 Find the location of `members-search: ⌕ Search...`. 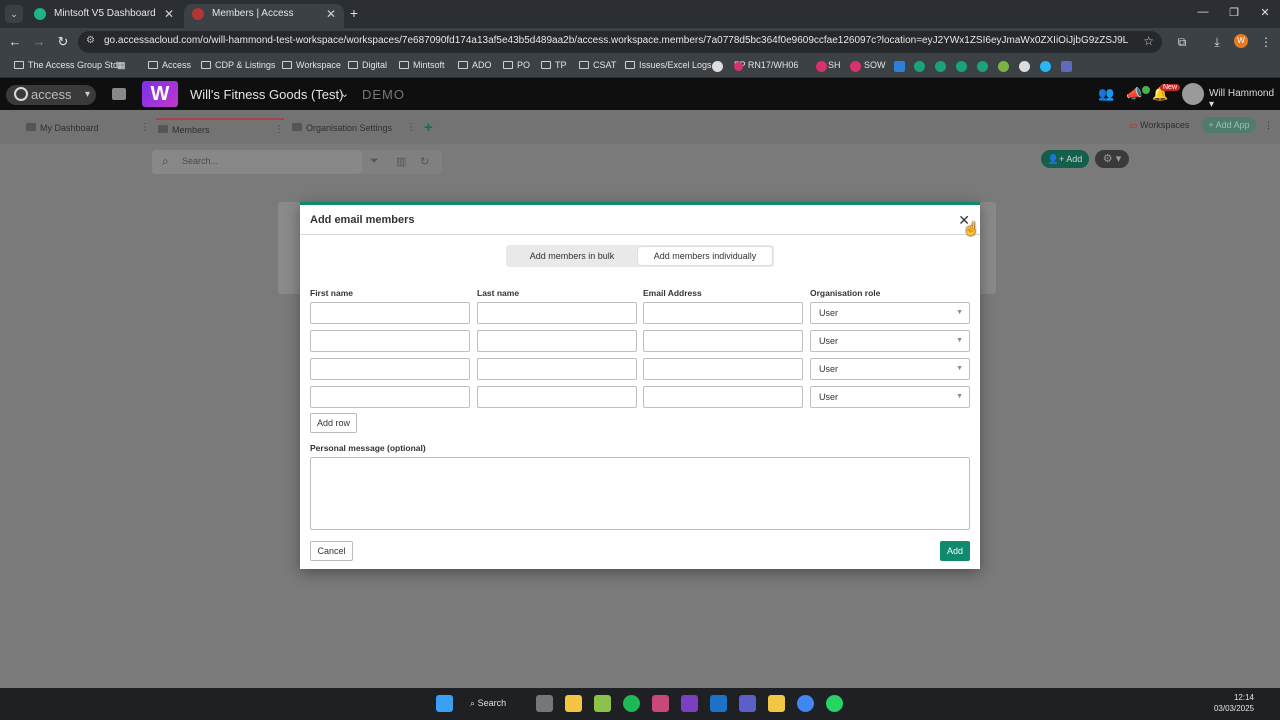

members-search: ⌕ Search... is located at coordinates (257, 162).